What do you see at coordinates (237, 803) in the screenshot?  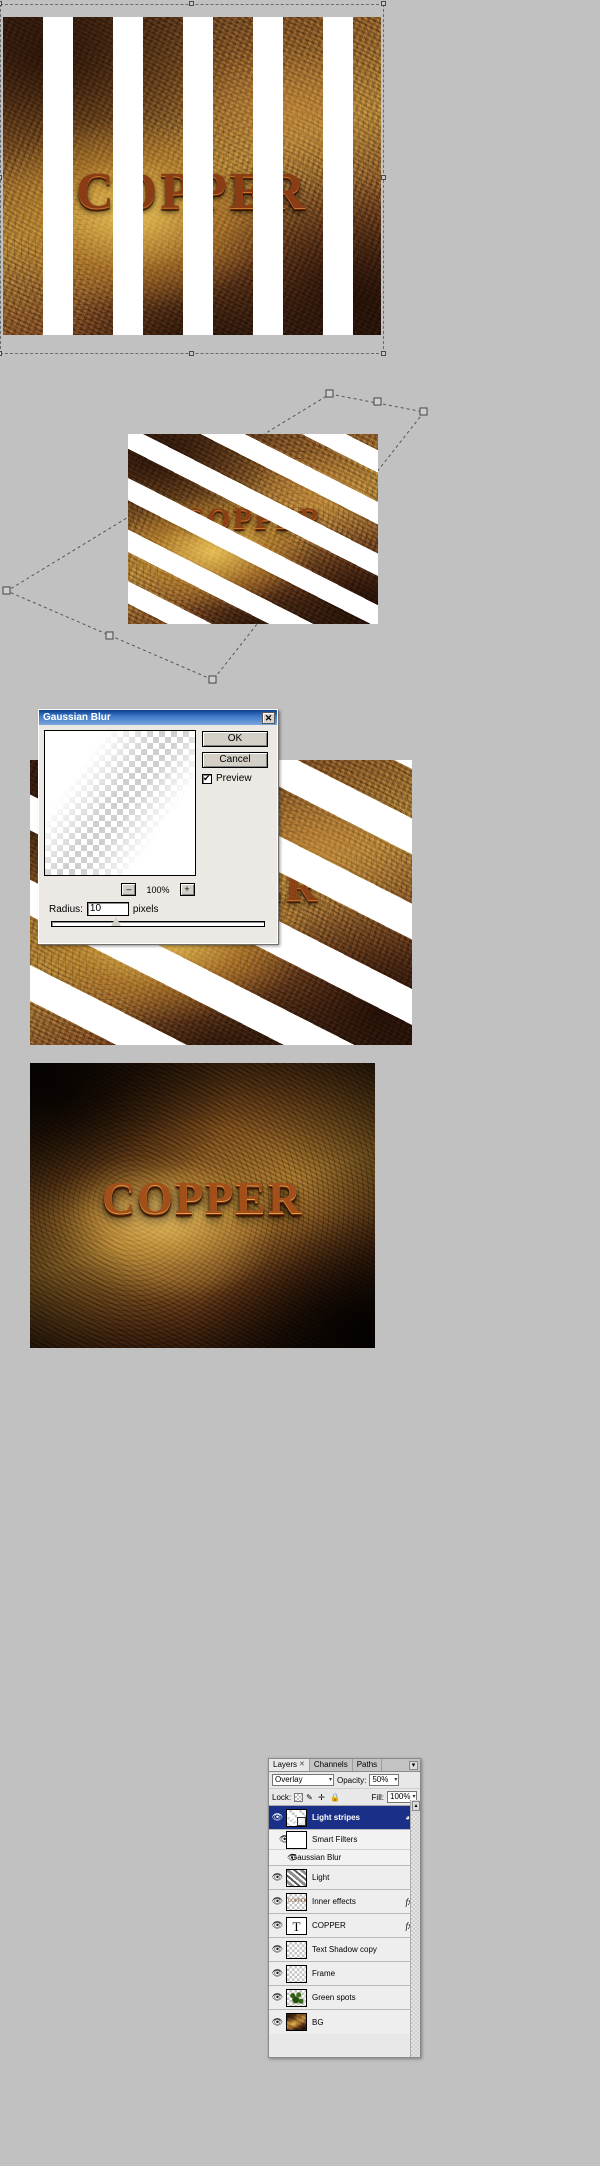 I see `dialog-buttons-column: OK Cancel Preview` at bounding box center [237, 803].